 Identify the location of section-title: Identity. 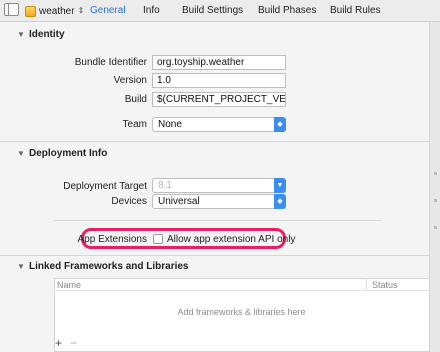
(47, 34).